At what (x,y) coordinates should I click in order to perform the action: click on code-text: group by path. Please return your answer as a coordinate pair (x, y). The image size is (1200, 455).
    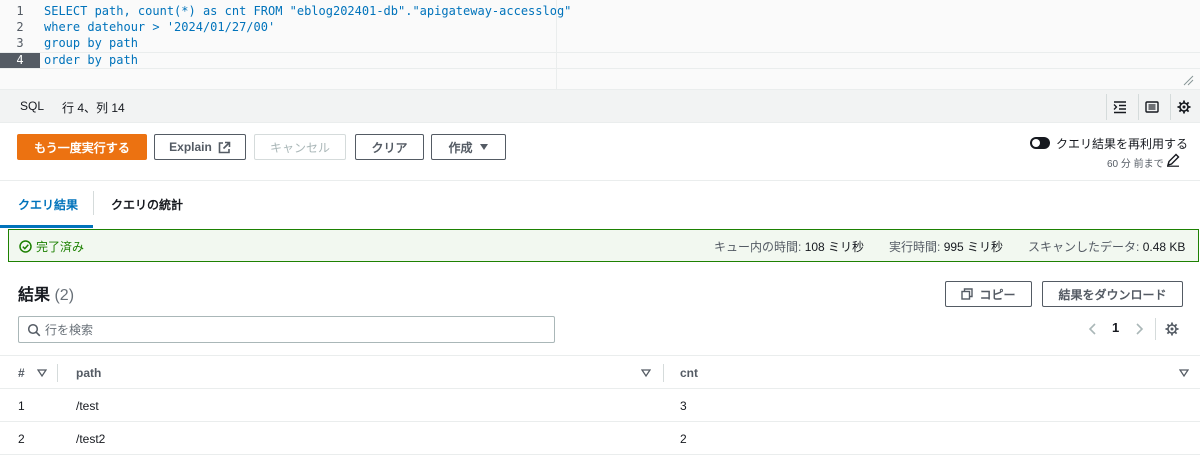
    Looking at the image, I should click on (91, 43).